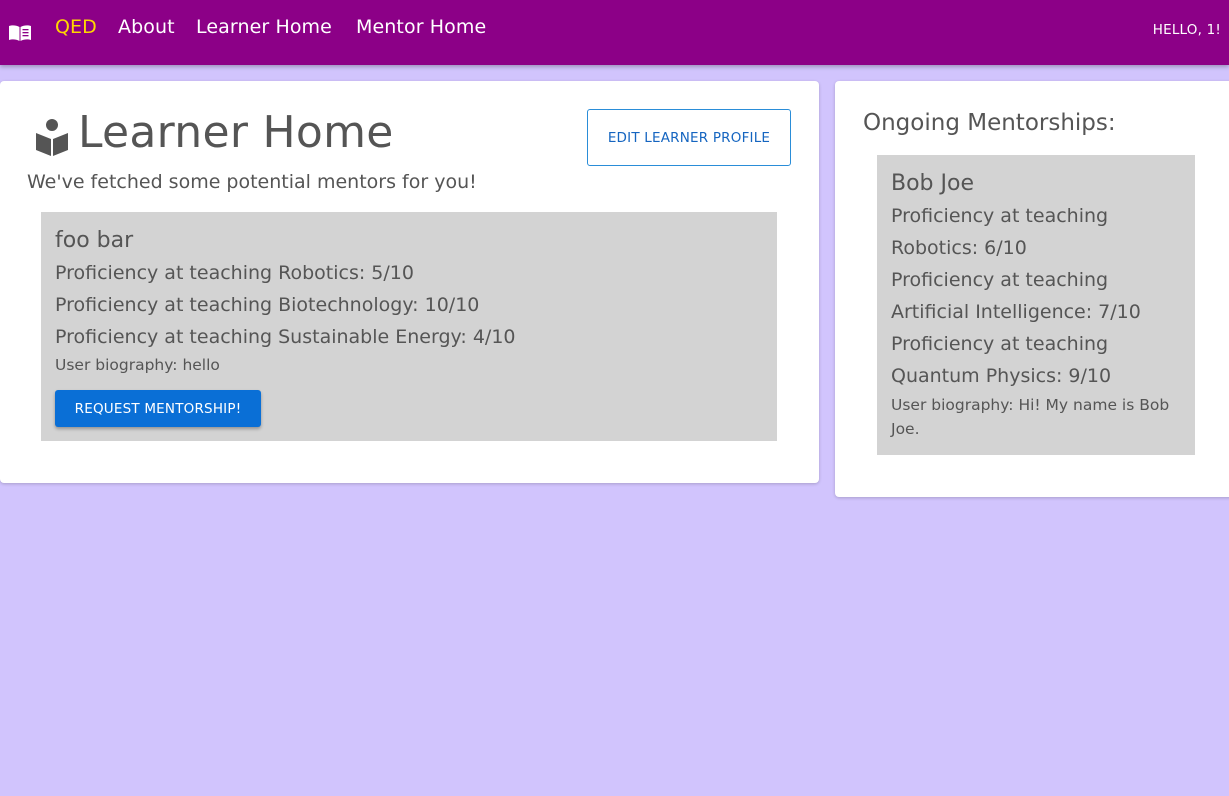 This screenshot has width=1229, height=796. What do you see at coordinates (1001, 376) in the screenshot?
I see `ongoing-proficiency-line: Quantum Physics: 9/10` at bounding box center [1001, 376].